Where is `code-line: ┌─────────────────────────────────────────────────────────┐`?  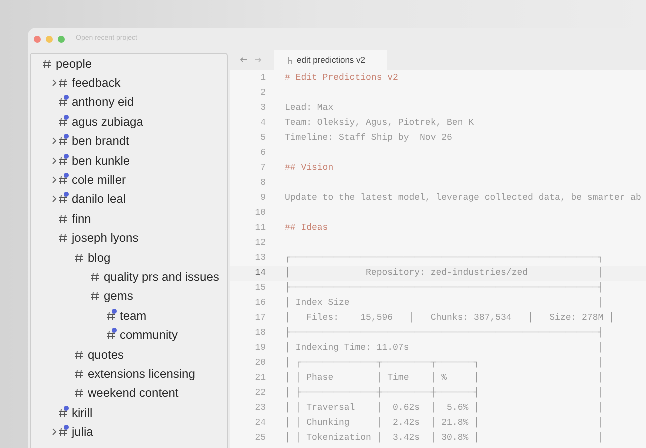 code-line: ┌─────────────────────────────────────────────────────────┐ is located at coordinates (444, 258).